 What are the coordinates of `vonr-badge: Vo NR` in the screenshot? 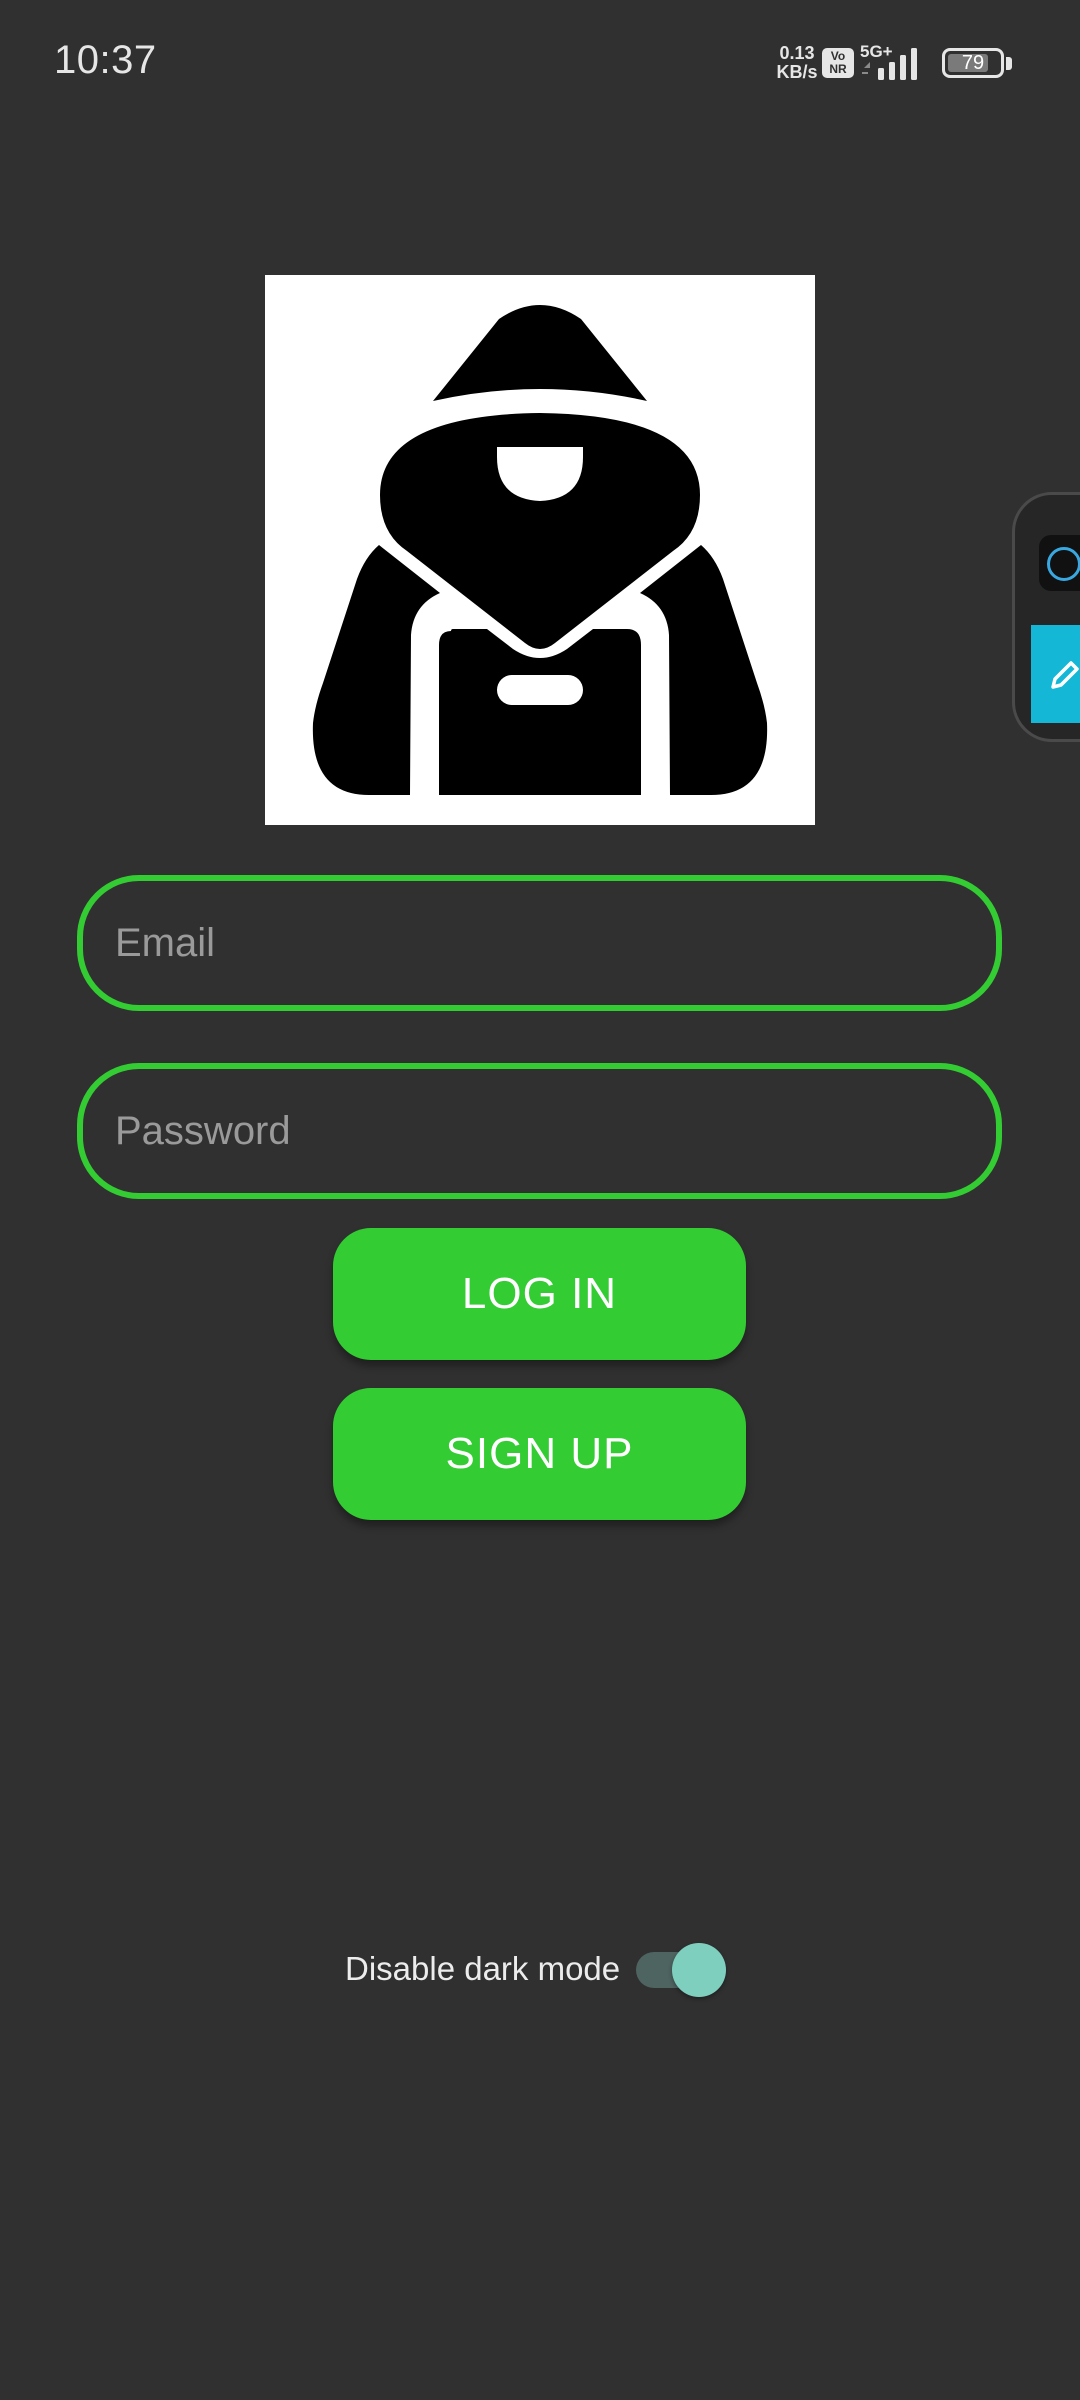 It's located at (838, 63).